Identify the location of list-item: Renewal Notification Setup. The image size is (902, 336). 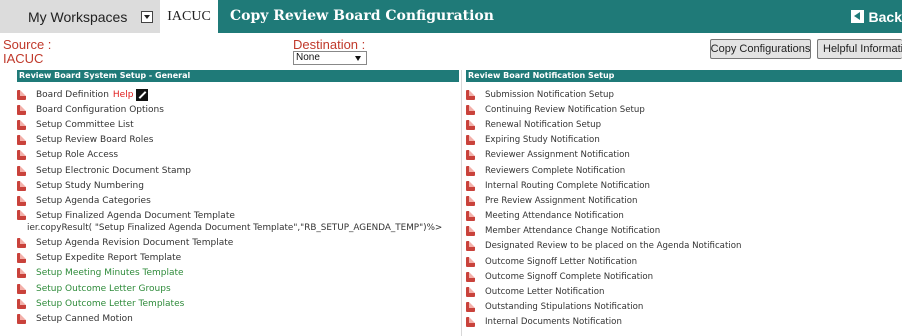
(684, 124).